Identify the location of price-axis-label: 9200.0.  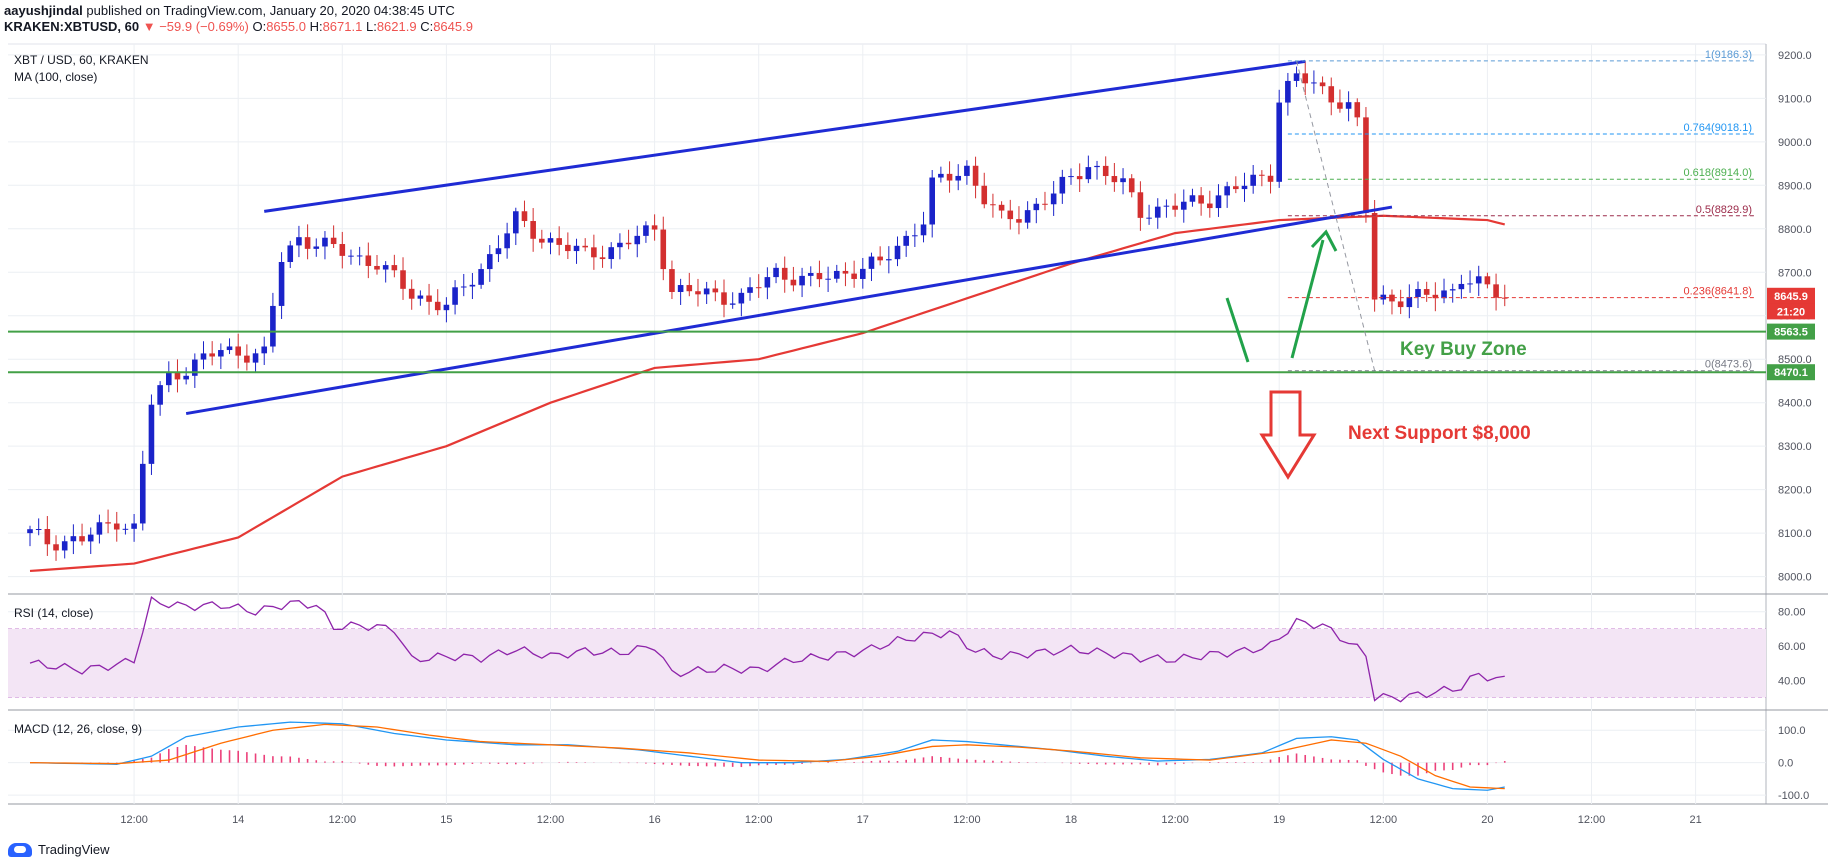
(1795, 56).